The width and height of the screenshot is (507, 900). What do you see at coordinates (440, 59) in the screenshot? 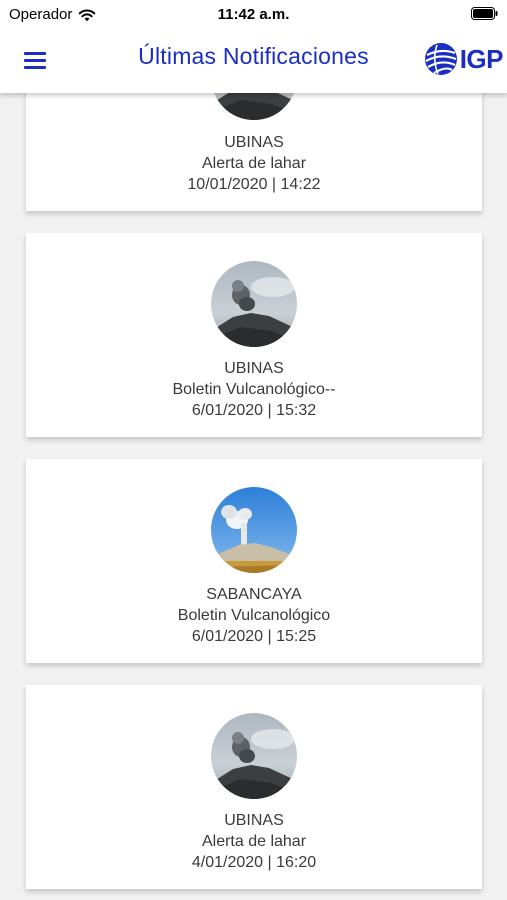
I see `globe-logo-icon` at bounding box center [440, 59].